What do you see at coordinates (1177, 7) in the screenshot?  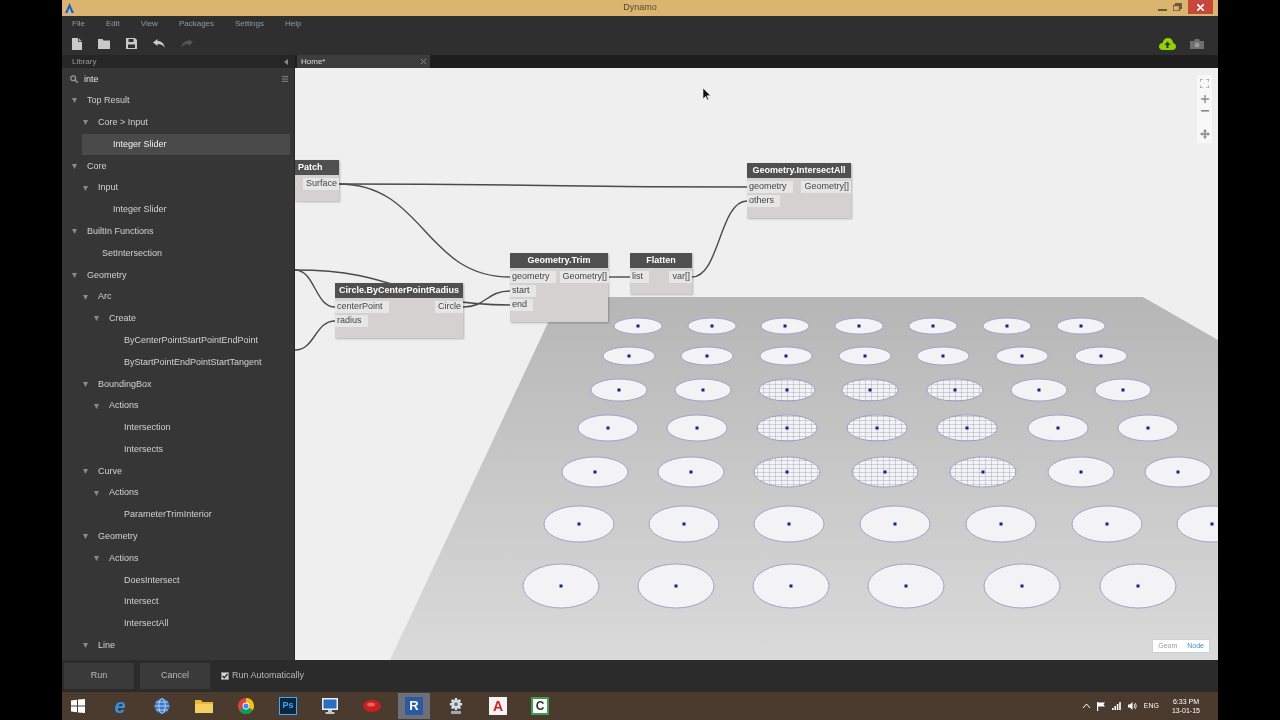 I see `restore-icon` at bounding box center [1177, 7].